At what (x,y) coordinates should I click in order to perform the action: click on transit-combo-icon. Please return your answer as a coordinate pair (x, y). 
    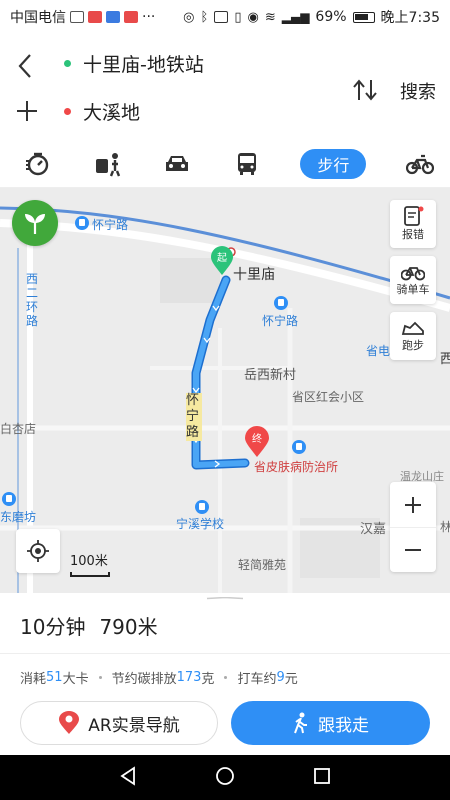
    Looking at the image, I should click on (107, 164).